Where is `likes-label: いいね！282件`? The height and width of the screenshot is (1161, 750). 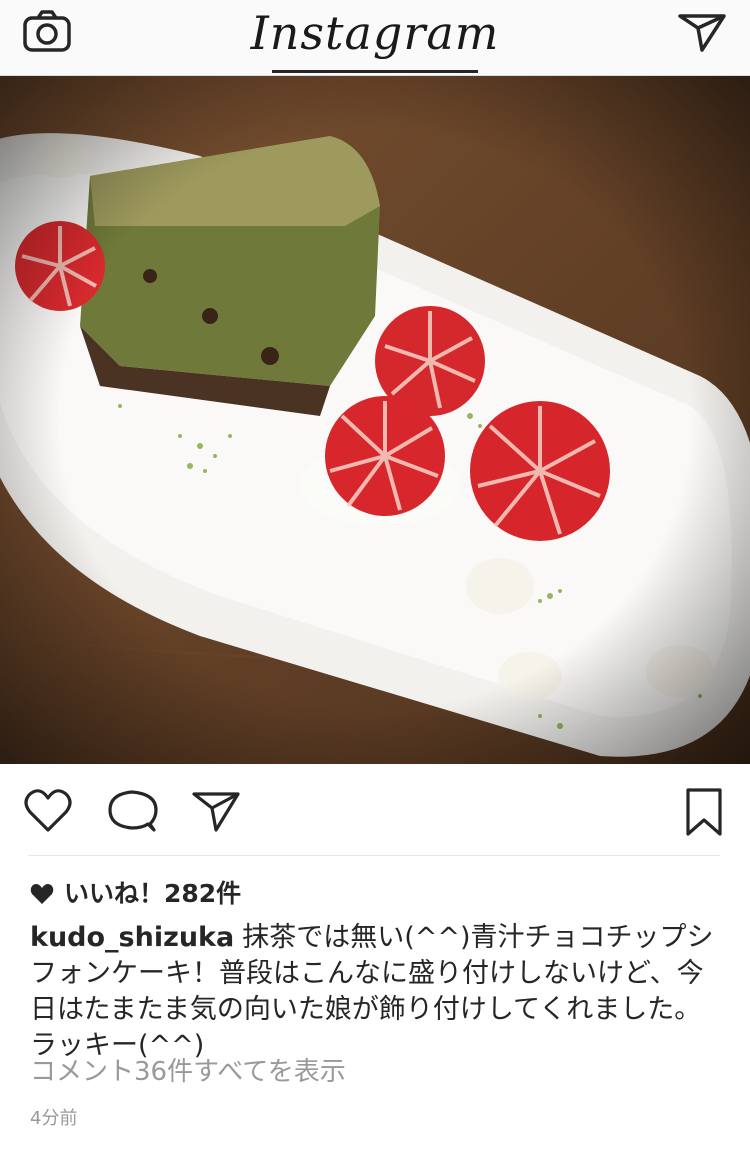 likes-label: いいね！282件 is located at coordinates (153, 893).